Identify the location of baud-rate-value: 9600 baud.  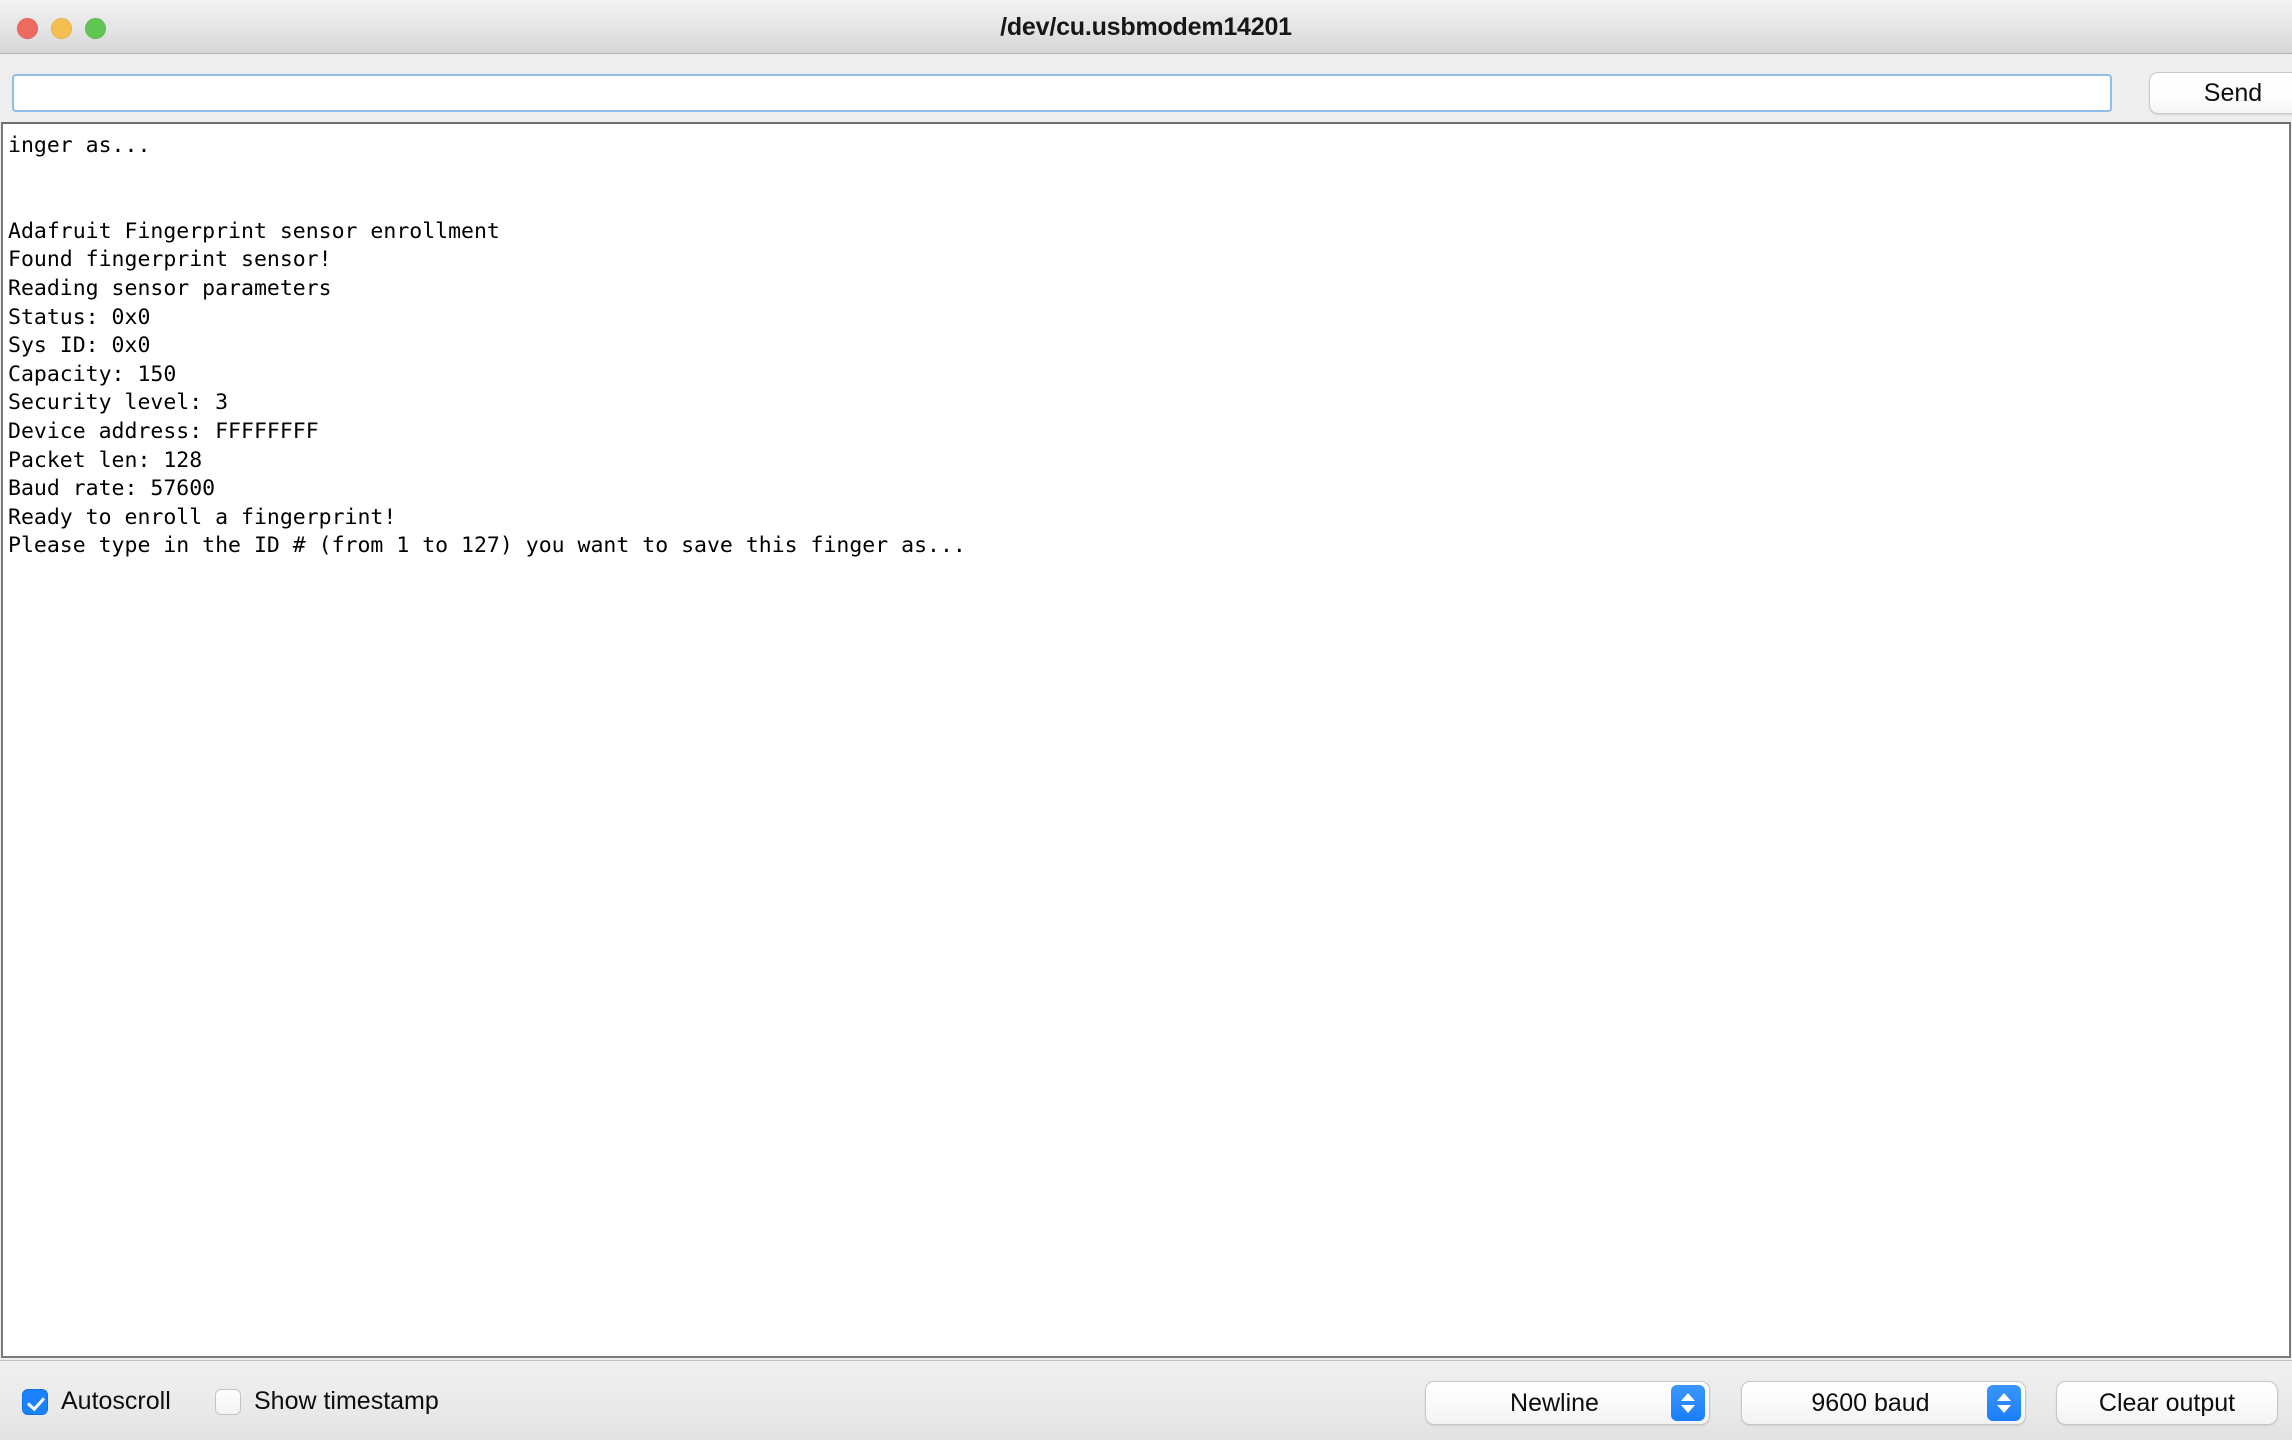
(1870, 1402).